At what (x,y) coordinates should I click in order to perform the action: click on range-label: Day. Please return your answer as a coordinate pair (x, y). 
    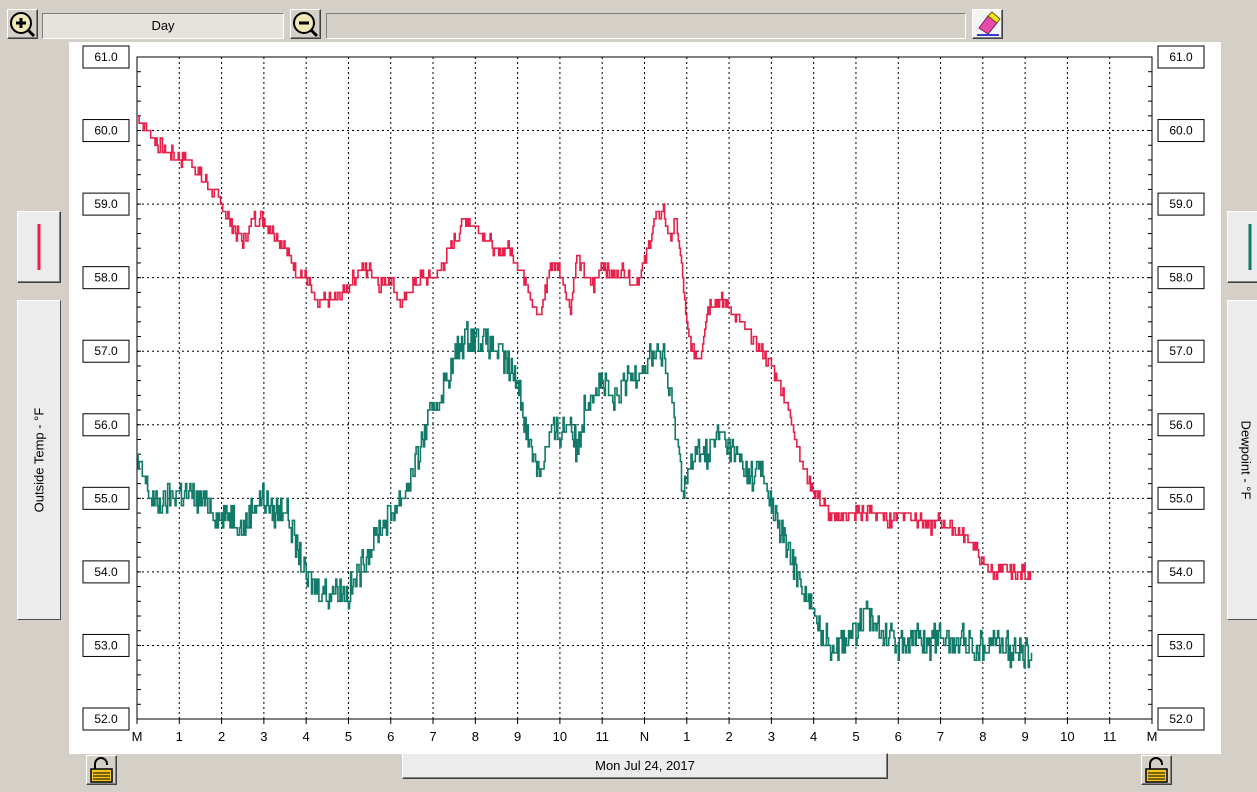
    Looking at the image, I should click on (163, 25).